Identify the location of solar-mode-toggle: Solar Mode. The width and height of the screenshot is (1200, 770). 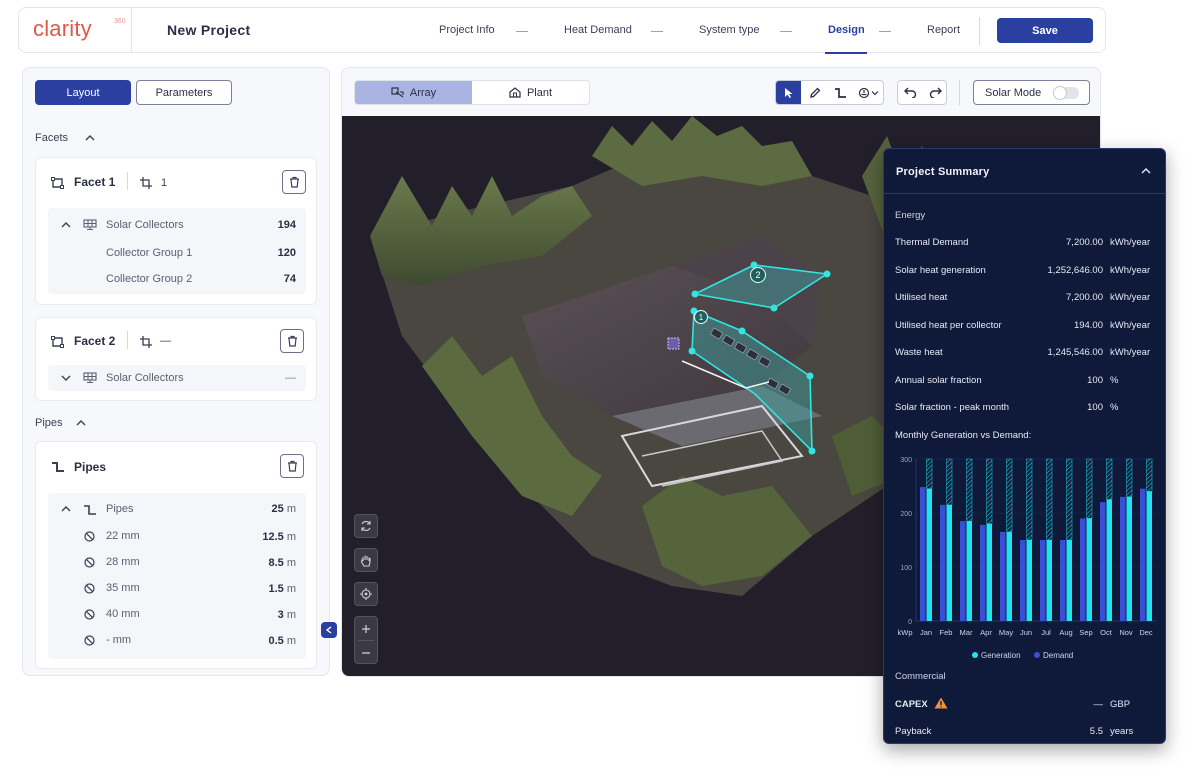
(1031, 92).